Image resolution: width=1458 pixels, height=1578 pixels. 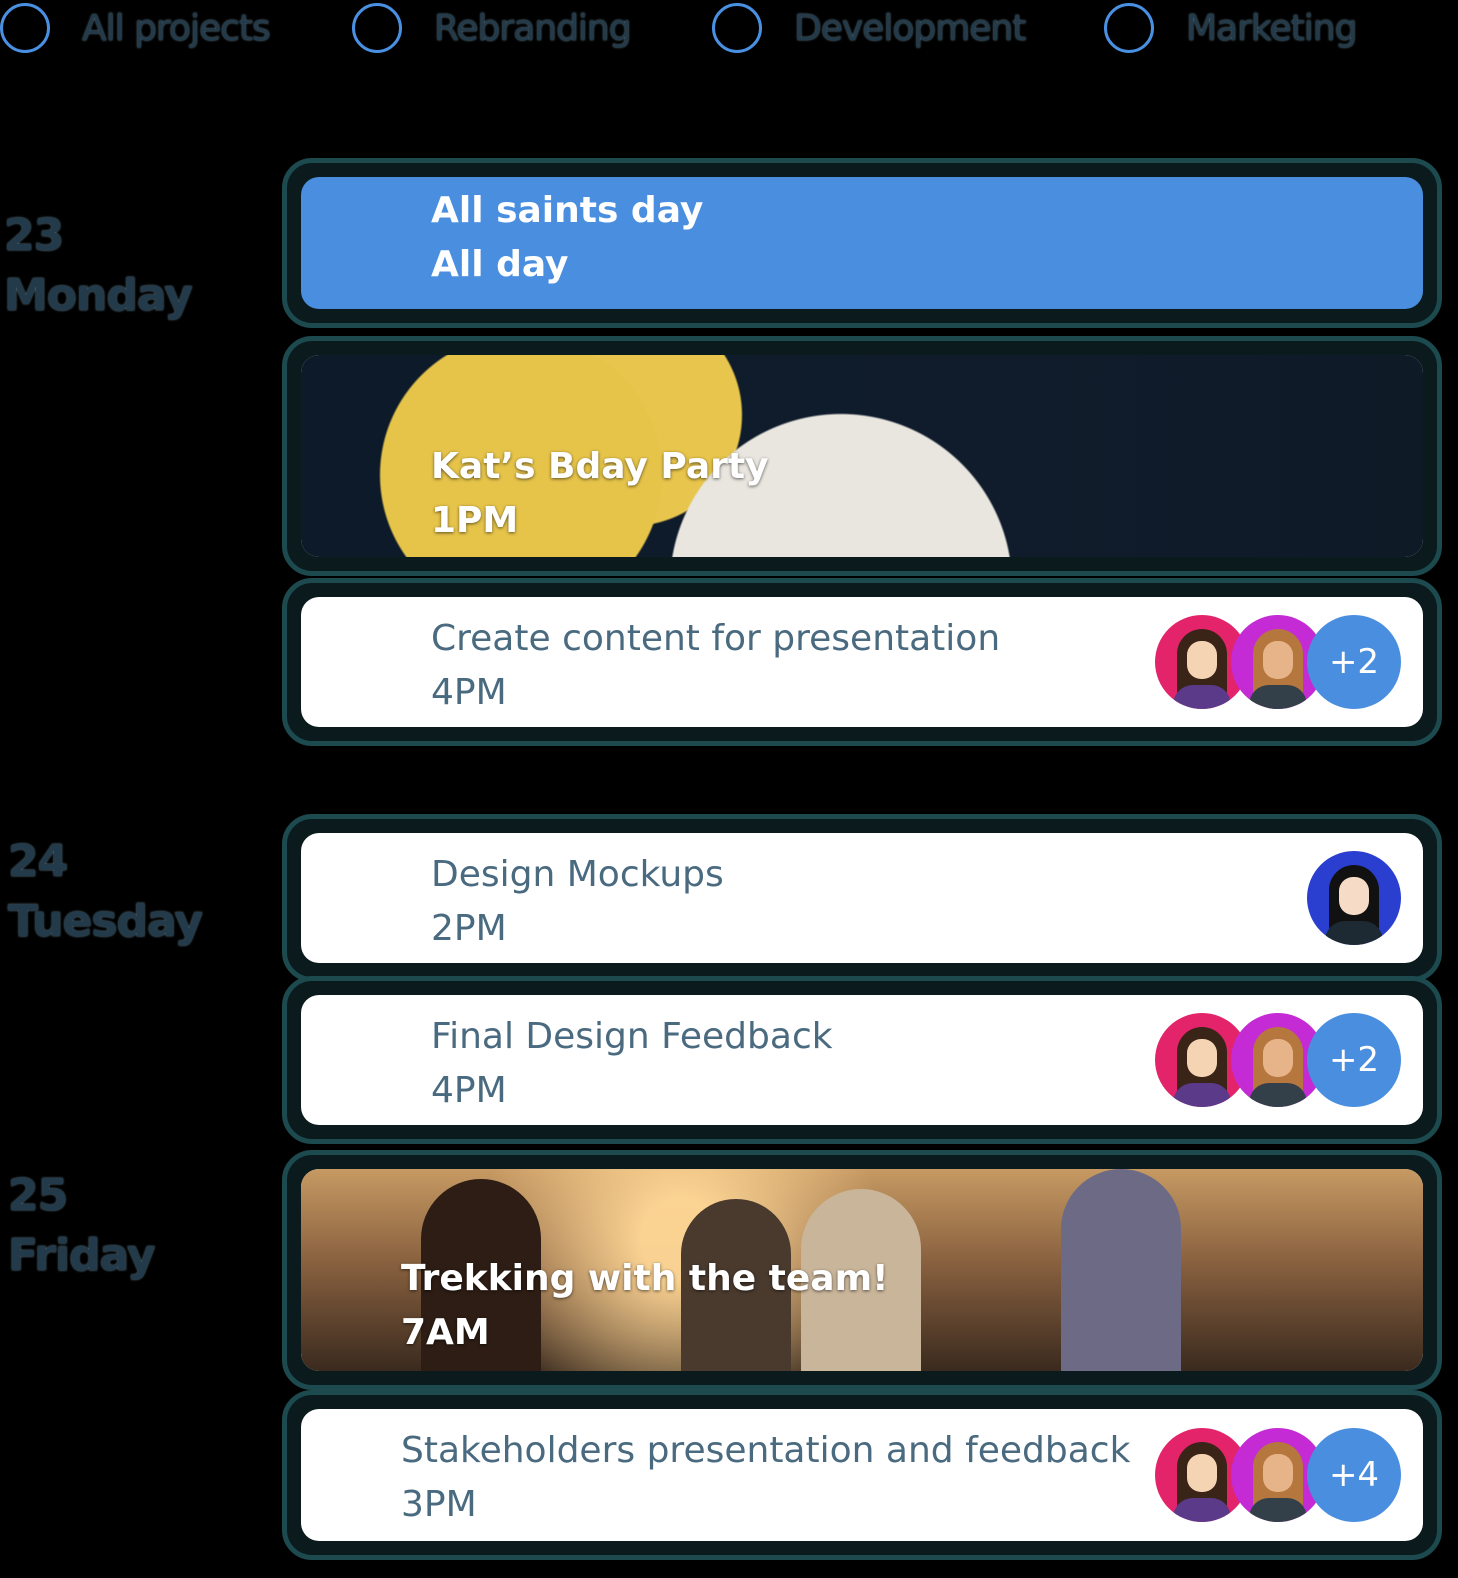 What do you see at coordinates (105, 921) in the screenshot?
I see `day-name: Tuesday` at bounding box center [105, 921].